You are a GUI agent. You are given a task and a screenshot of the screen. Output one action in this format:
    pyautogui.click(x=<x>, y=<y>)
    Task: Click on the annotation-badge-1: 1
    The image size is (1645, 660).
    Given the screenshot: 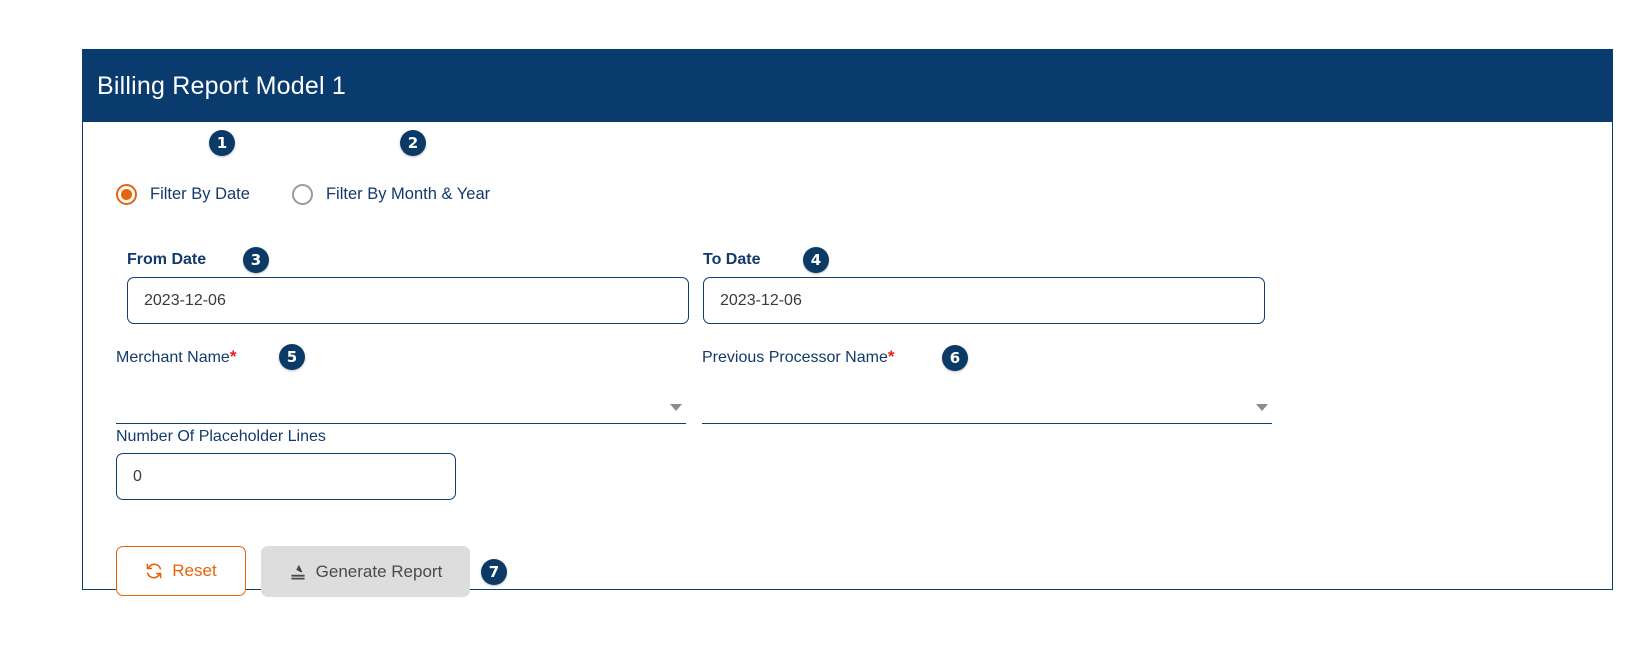 What is the action you would take?
    pyautogui.click(x=222, y=143)
    